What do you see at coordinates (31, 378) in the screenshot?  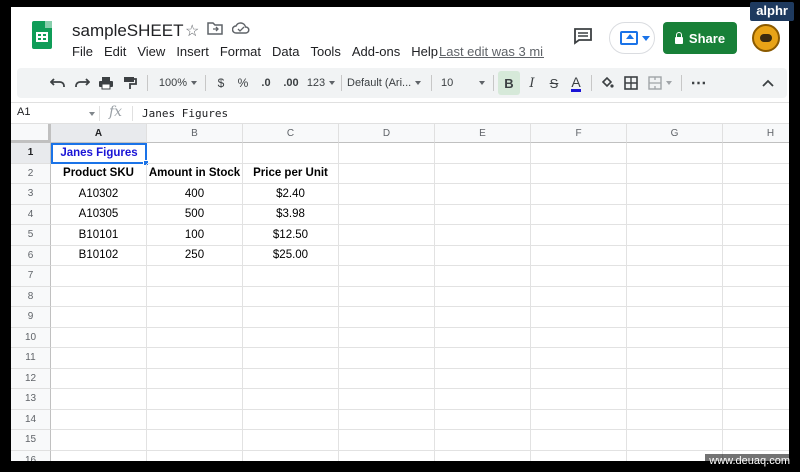 I see `row-header-12: 12` at bounding box center [31, 378].